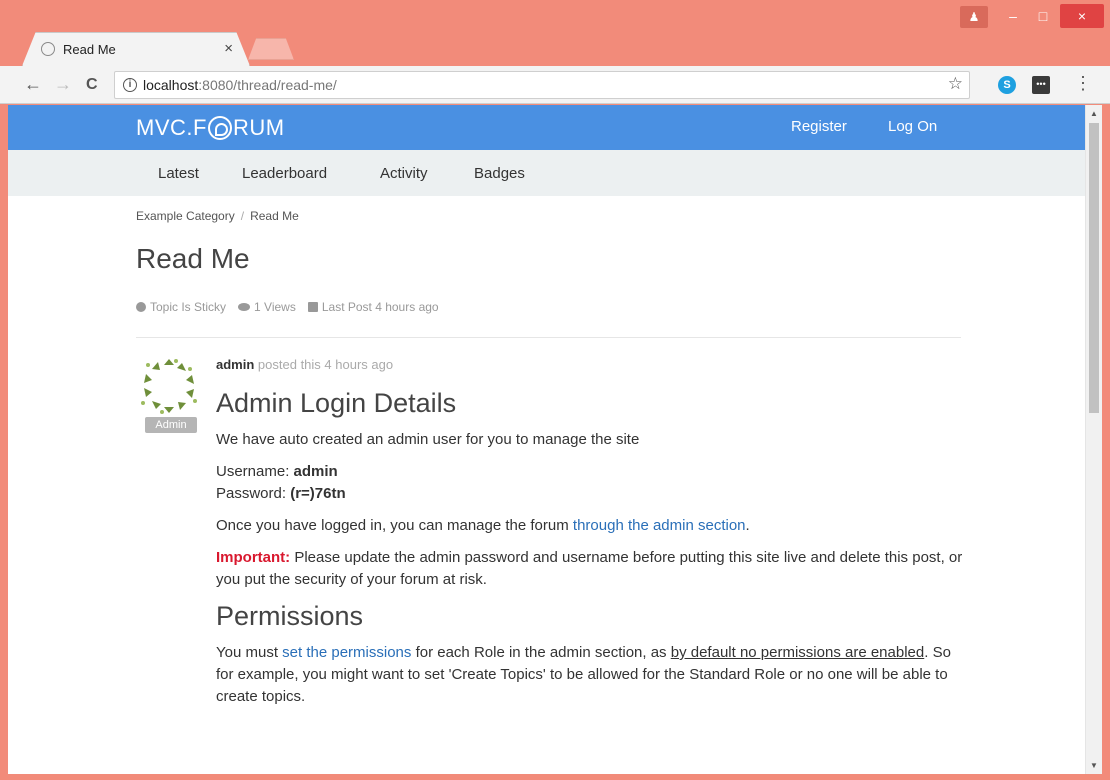 The height and width of the screenshot is (780, 1110). Describe the element at coordinates (169, 386) in the screenshot. I see `avatar` at that location.